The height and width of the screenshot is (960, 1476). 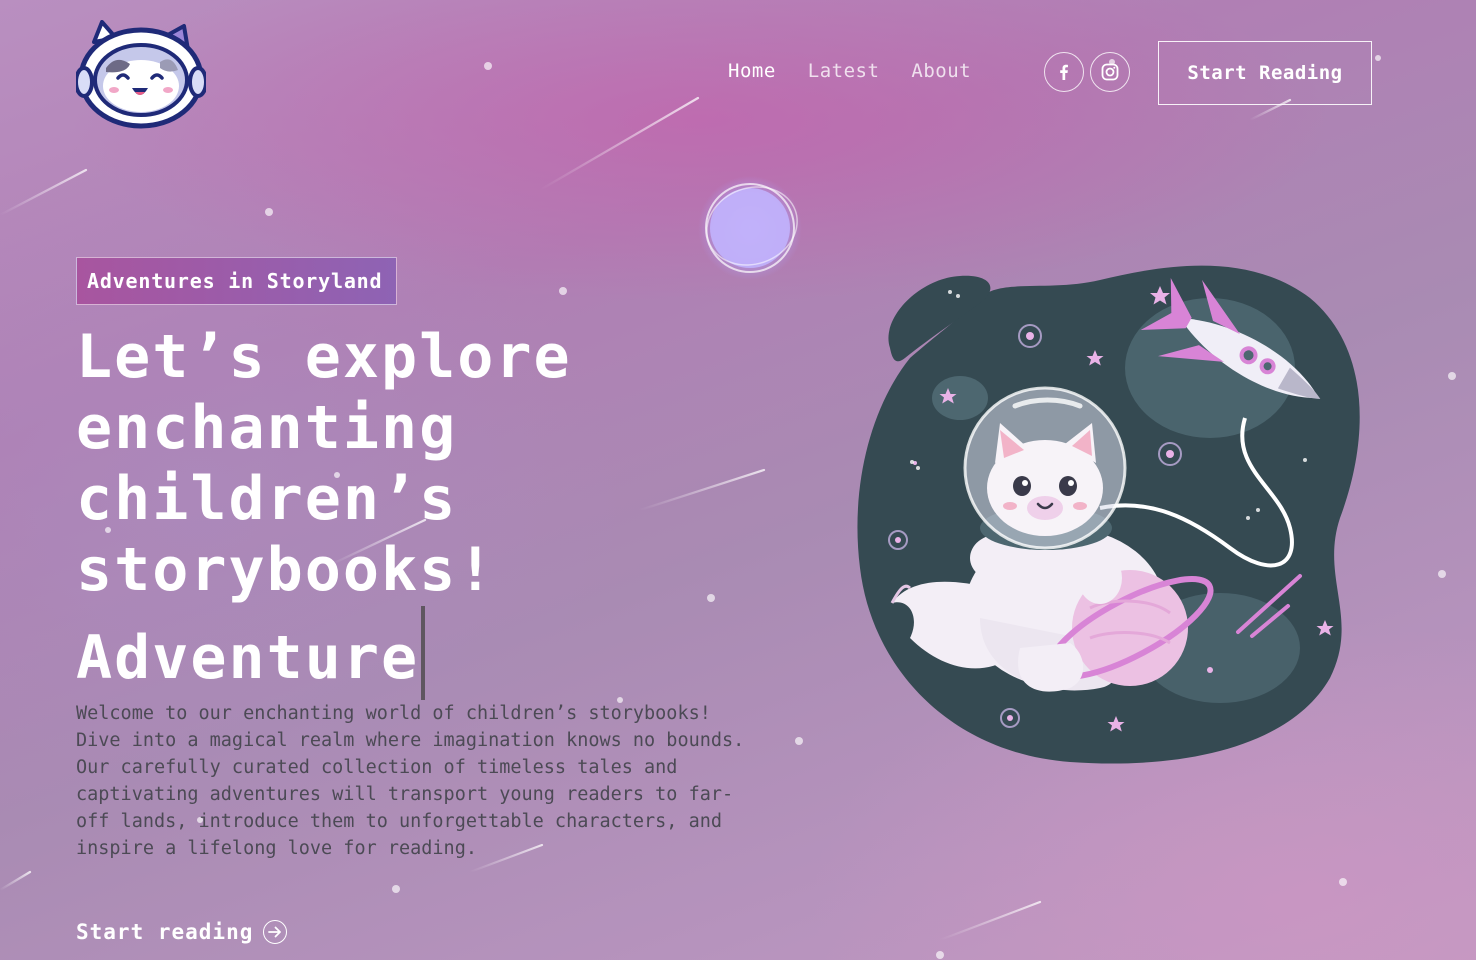 I want to click on start-reading-link: Start reading, so click(x=182, y=932).